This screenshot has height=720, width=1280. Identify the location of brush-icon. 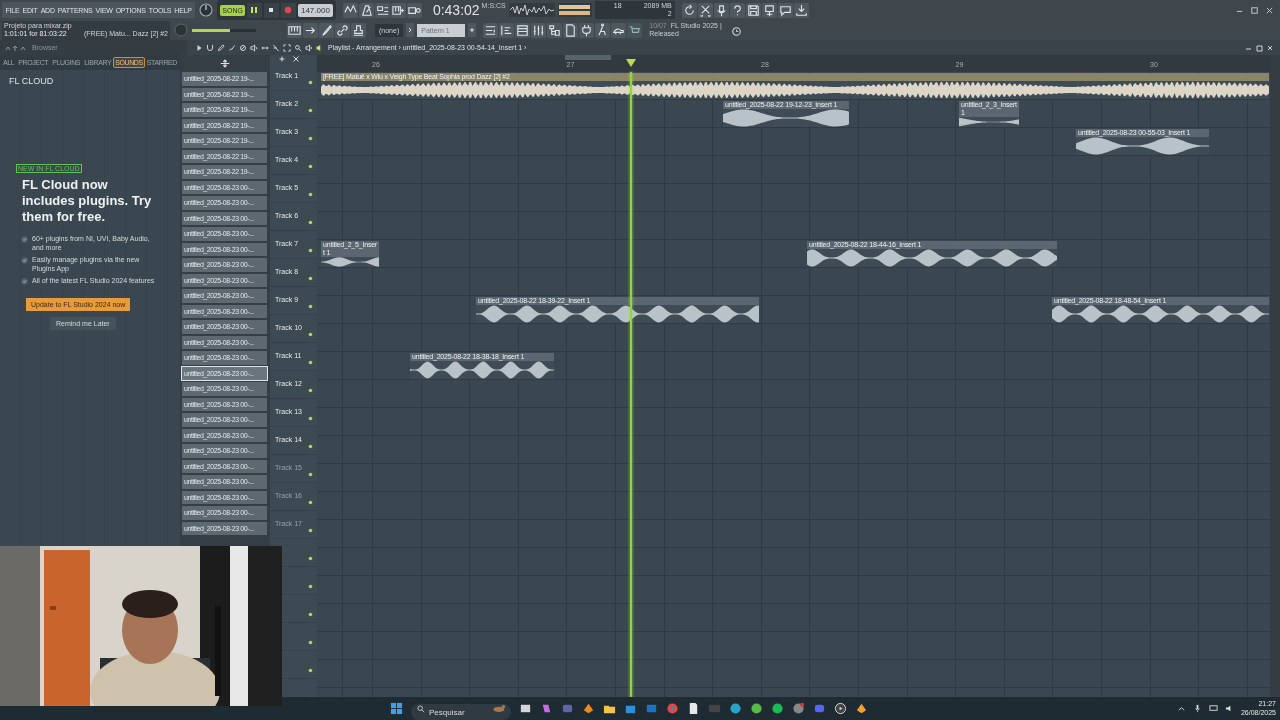
(326, 30).